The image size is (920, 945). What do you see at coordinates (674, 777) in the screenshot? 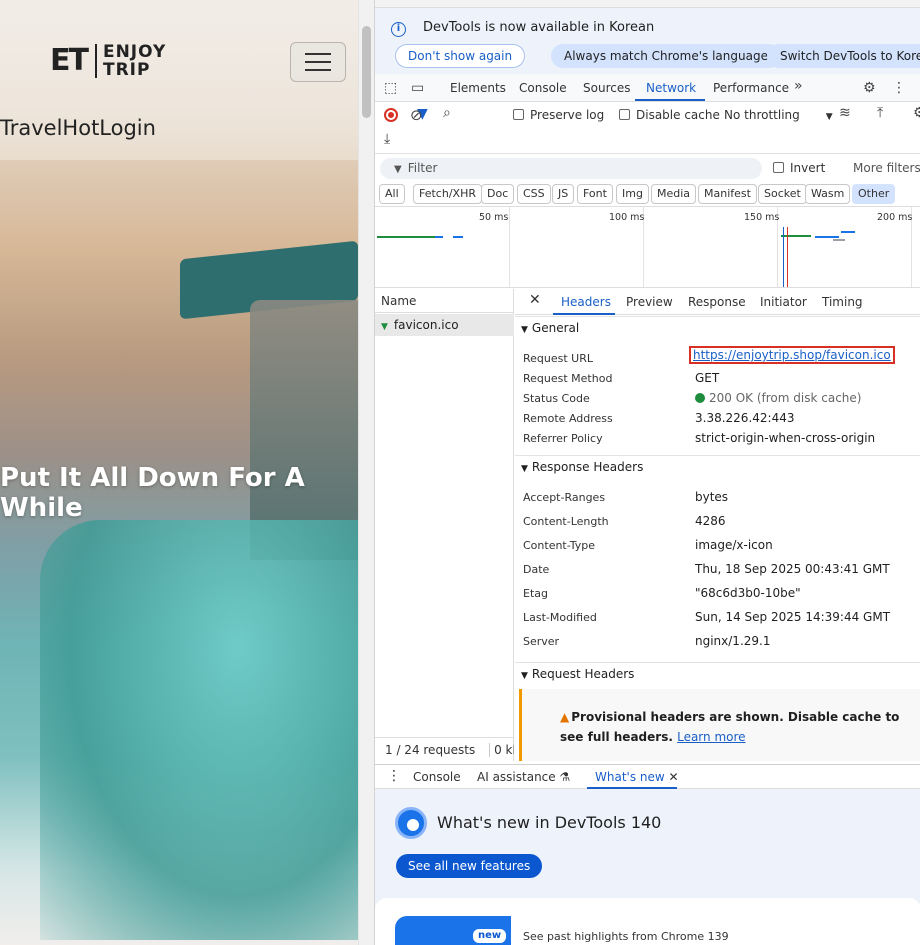
I see `close-tab-icon: ✕` at bounding box center [674, 777].